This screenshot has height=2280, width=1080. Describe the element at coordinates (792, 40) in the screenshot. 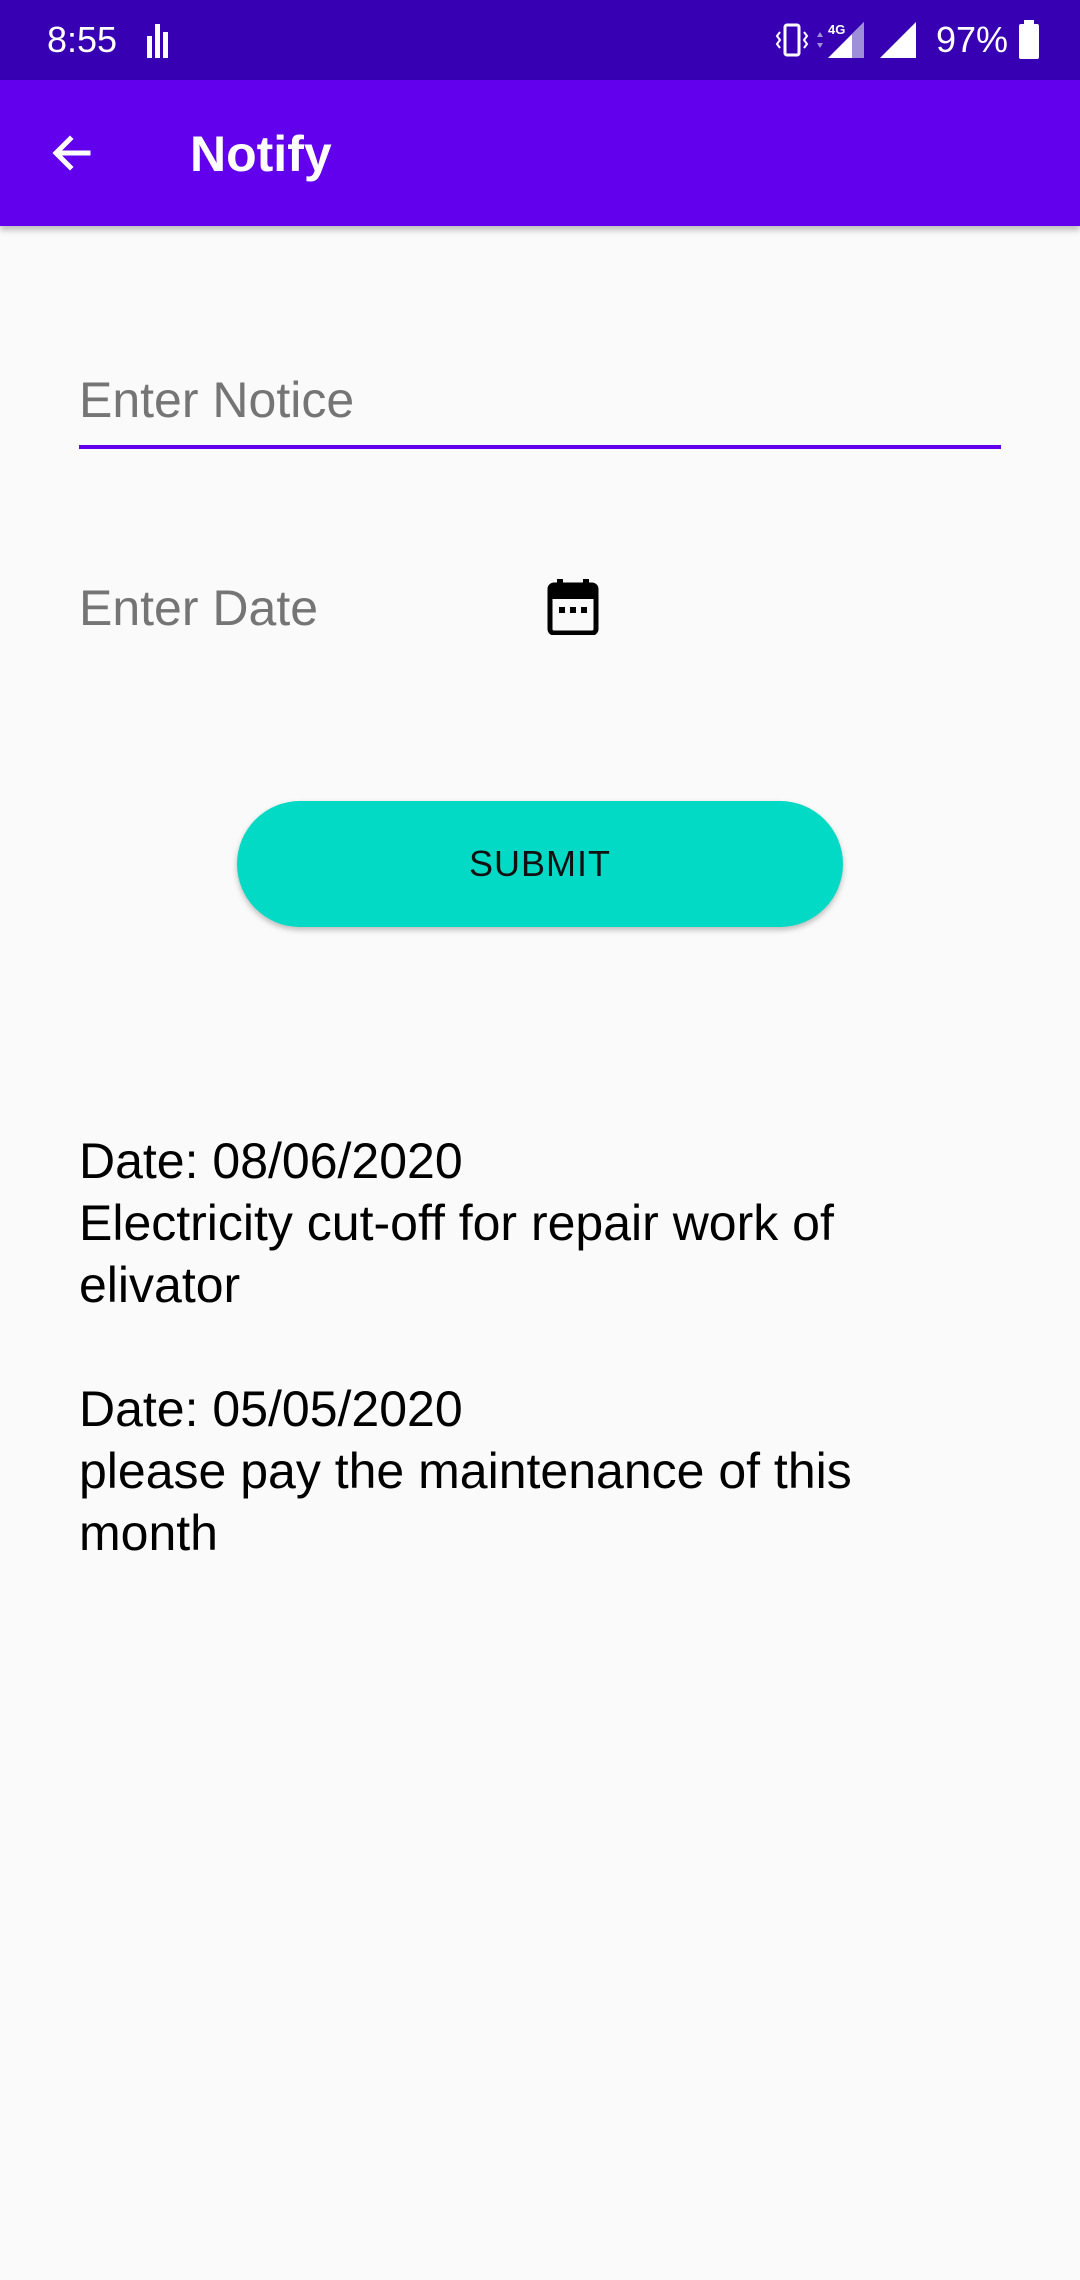

I see `vibrate-icon` at that location.